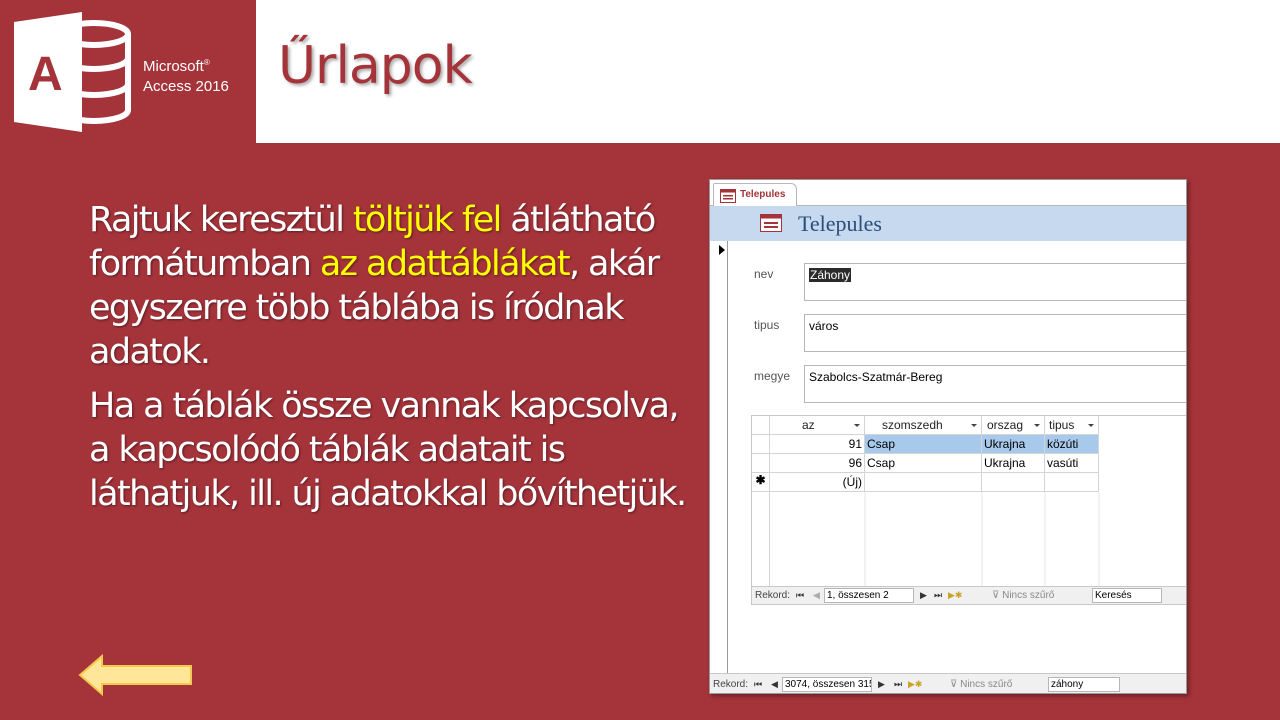 This screenshot has width=1280, height=720. Describe the element at coordinates (722, 250) in the screenshot. I see `current-record-arrow-icon` at that location.